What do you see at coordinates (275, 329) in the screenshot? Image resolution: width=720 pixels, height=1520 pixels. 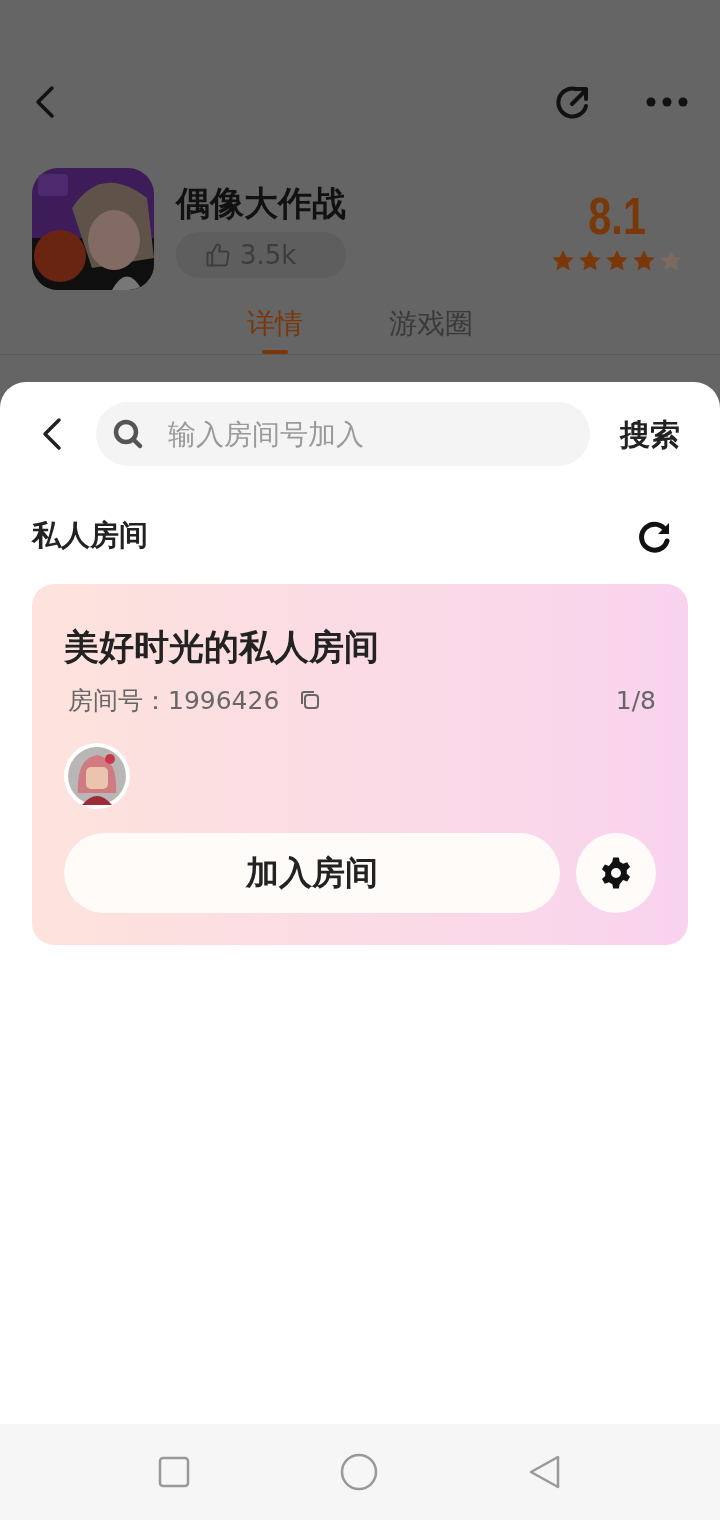 I see `tab: 详情` at bounding box center [275, 329].